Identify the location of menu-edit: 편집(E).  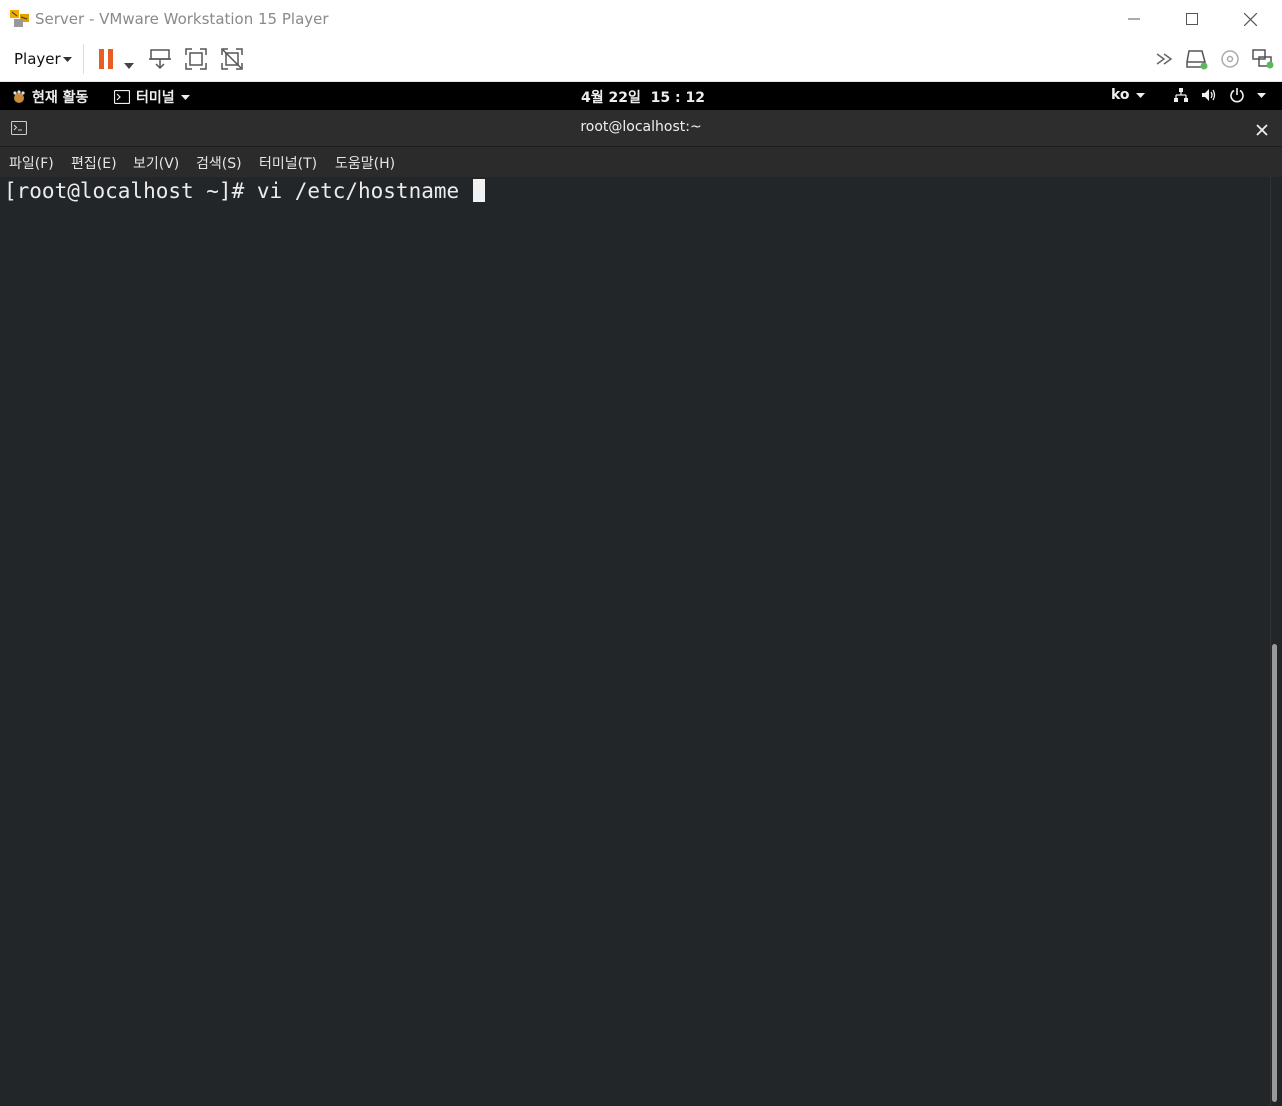
(94, 163).